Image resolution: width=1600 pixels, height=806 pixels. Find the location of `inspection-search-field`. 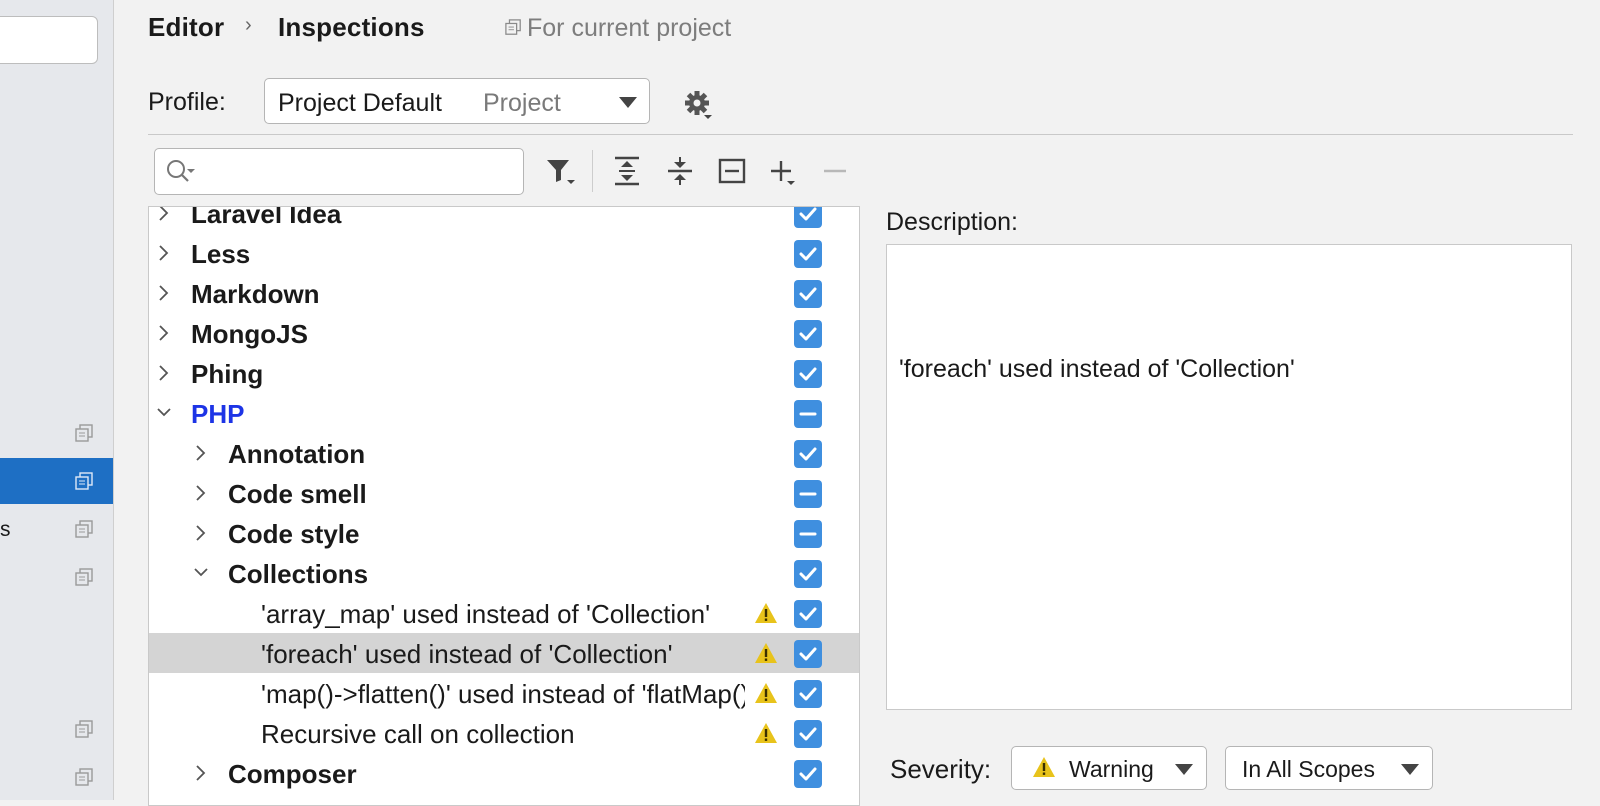

inspection-search-field is located at coordinates (339, 171).